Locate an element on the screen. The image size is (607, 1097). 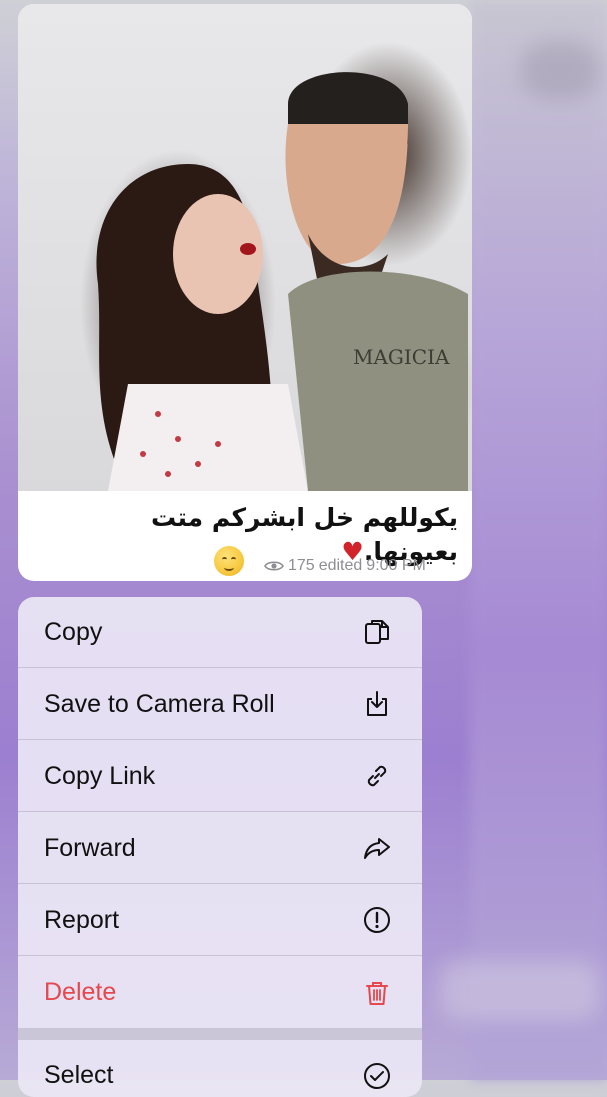
message-meta: 175 edited 9:00 PM is located at coordinates (345, 566).